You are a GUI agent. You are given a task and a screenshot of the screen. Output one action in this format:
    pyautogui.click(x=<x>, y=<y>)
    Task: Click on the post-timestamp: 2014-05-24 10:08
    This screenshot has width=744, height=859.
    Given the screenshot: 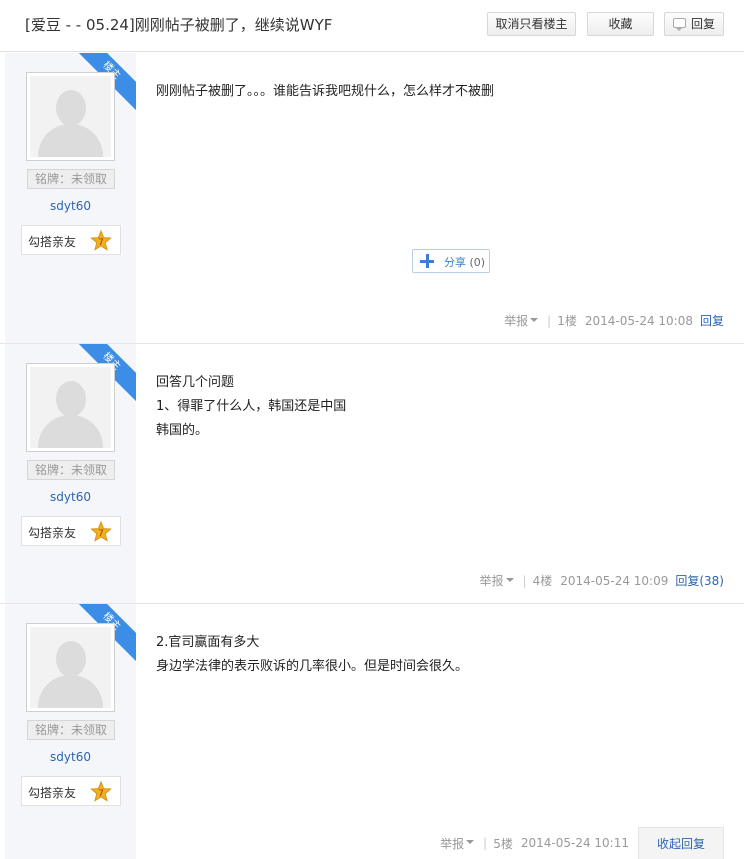 What is the action you would take?
    pyautogui.click(x=638, y=320)
    